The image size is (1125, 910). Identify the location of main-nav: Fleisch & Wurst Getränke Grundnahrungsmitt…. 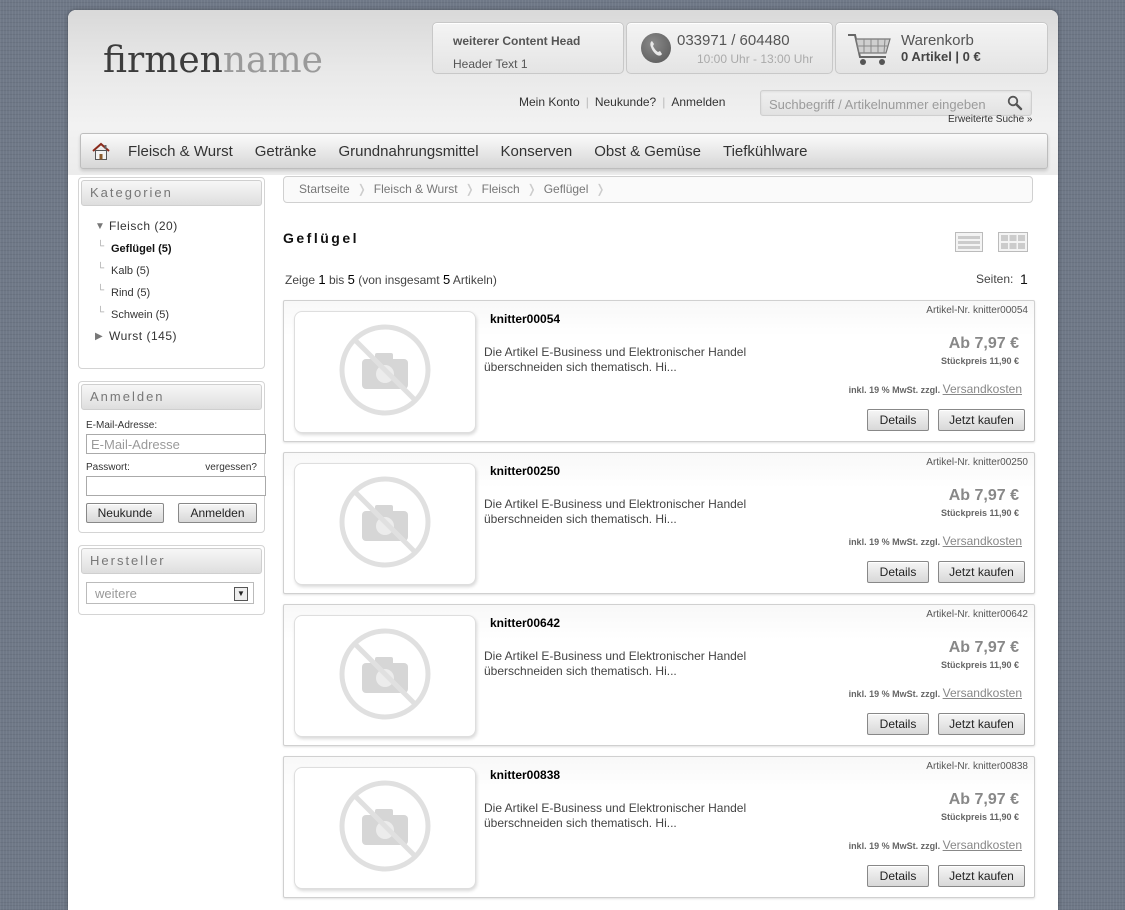
(564, 151).